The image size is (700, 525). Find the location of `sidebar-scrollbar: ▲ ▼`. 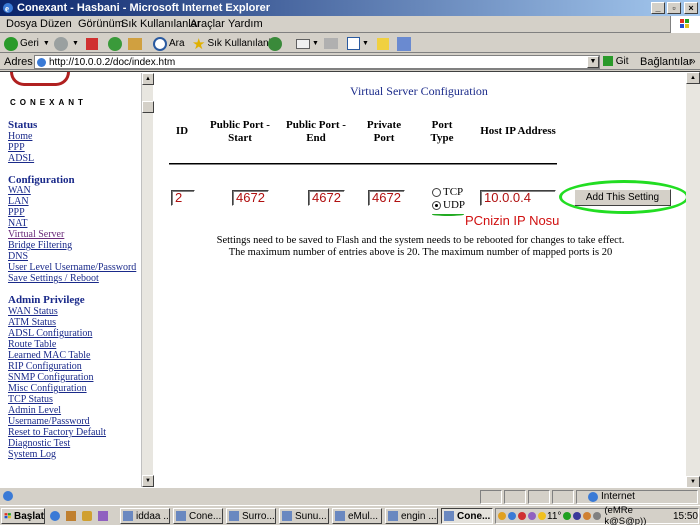

sidebar-scrollbar: ▲ ▼ is located at coordinates (147, 280).